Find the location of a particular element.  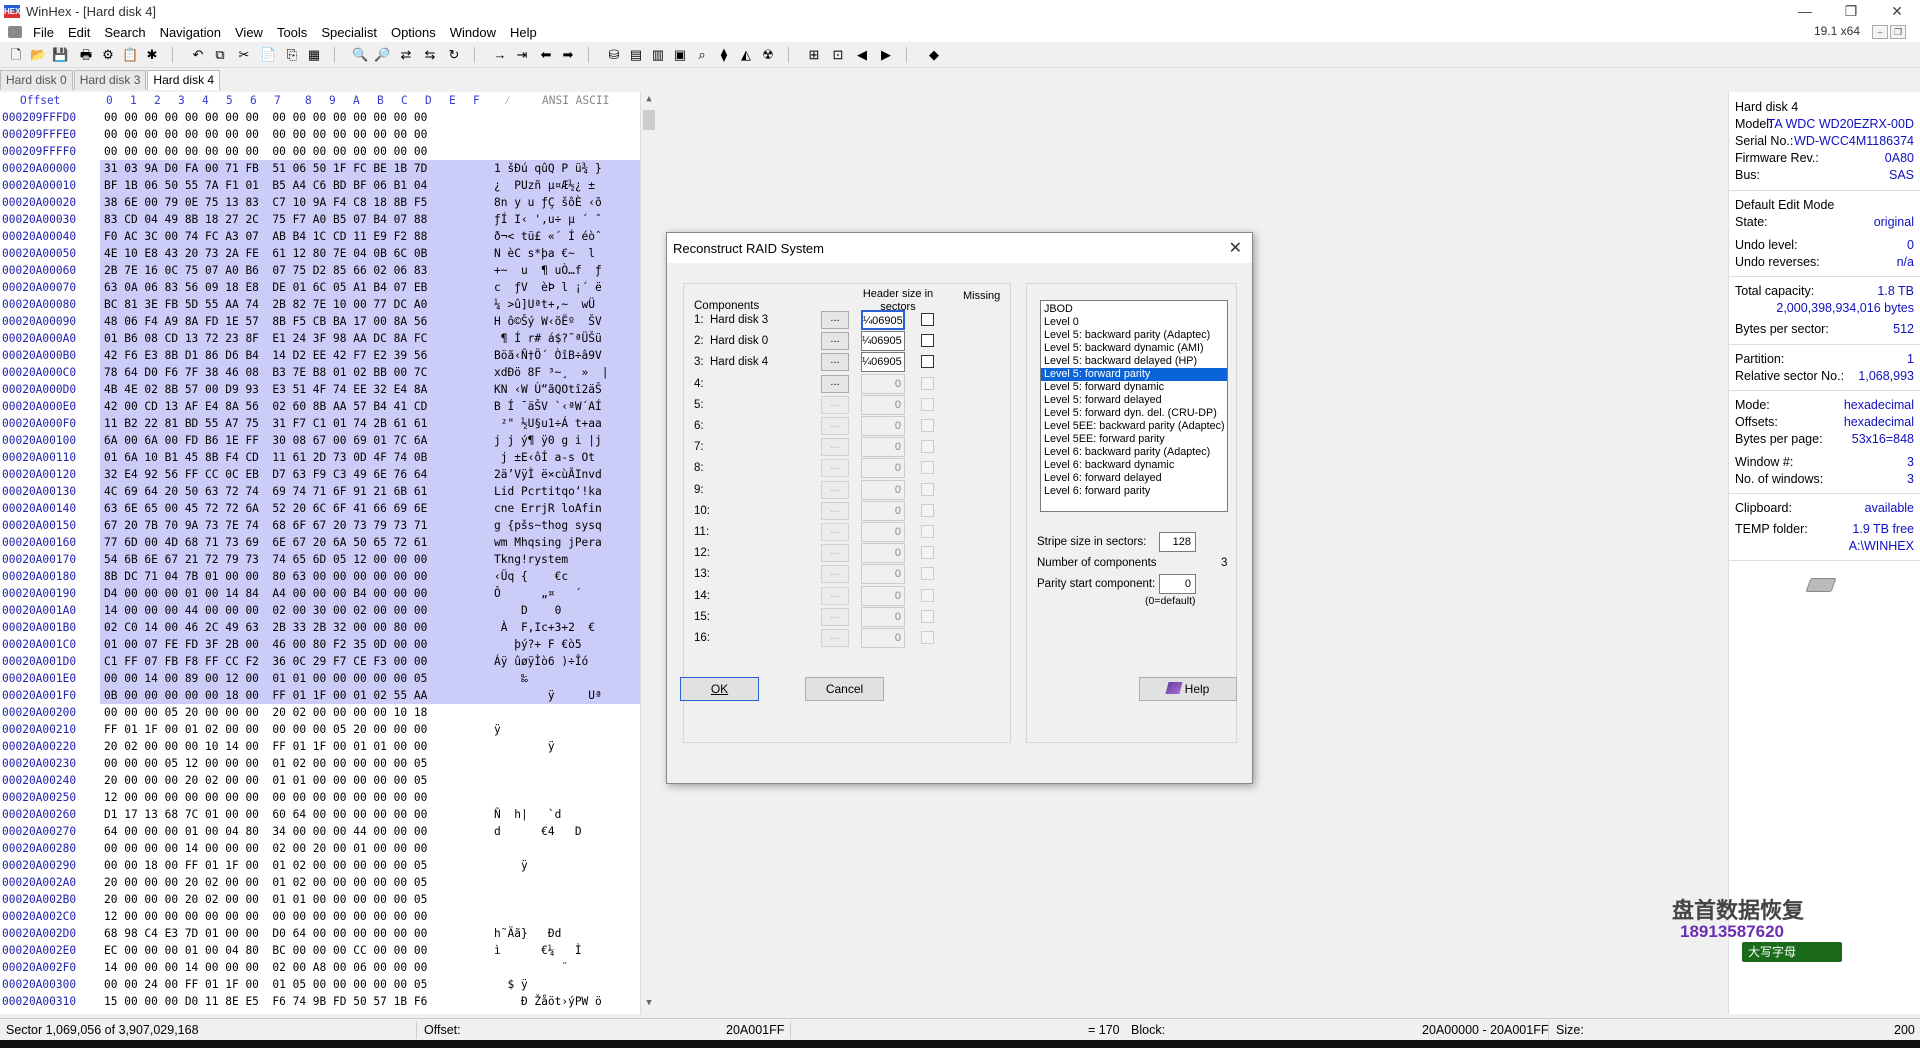

raid-level-item: Level 5: backward parity (Adaptec) is located at coordinates (1134, 335).